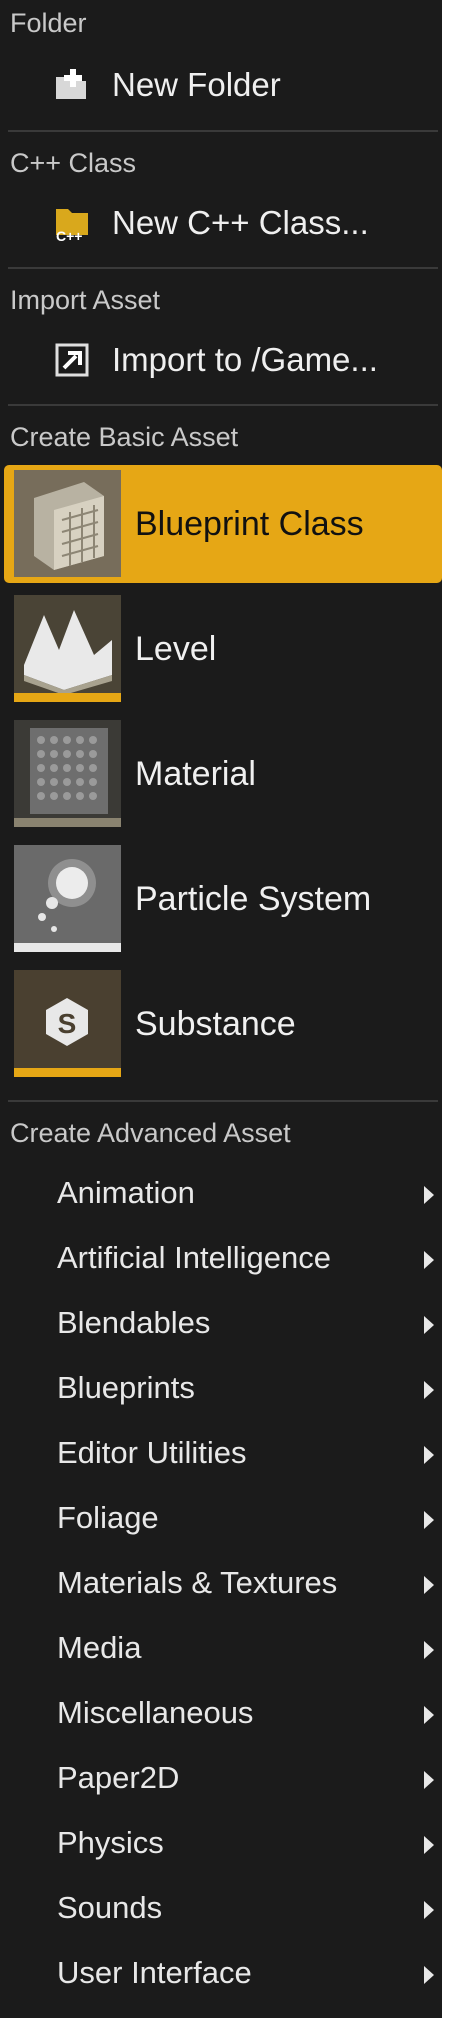 The image size is (449, 2018). I want to click on submenu-label: Editor Utilities, so click(152, 1452).